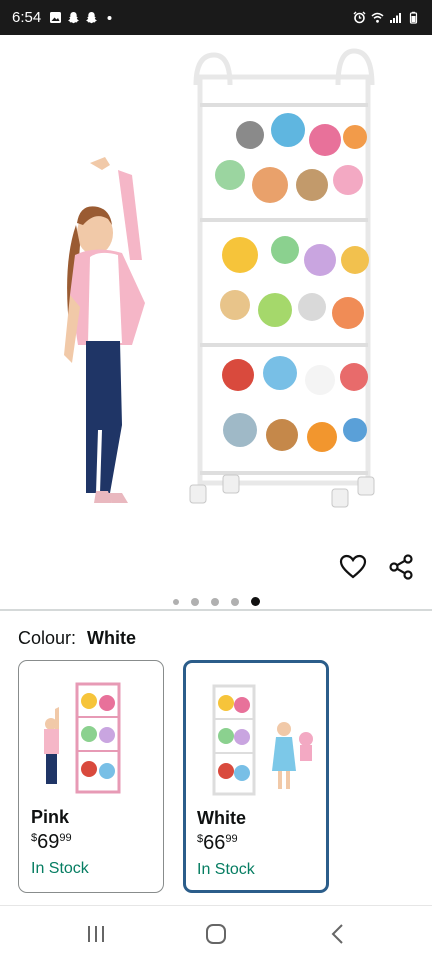  Describe the element at coordinates (255, 601) in the screenshot. I see `carousel-dot-active` at that location.